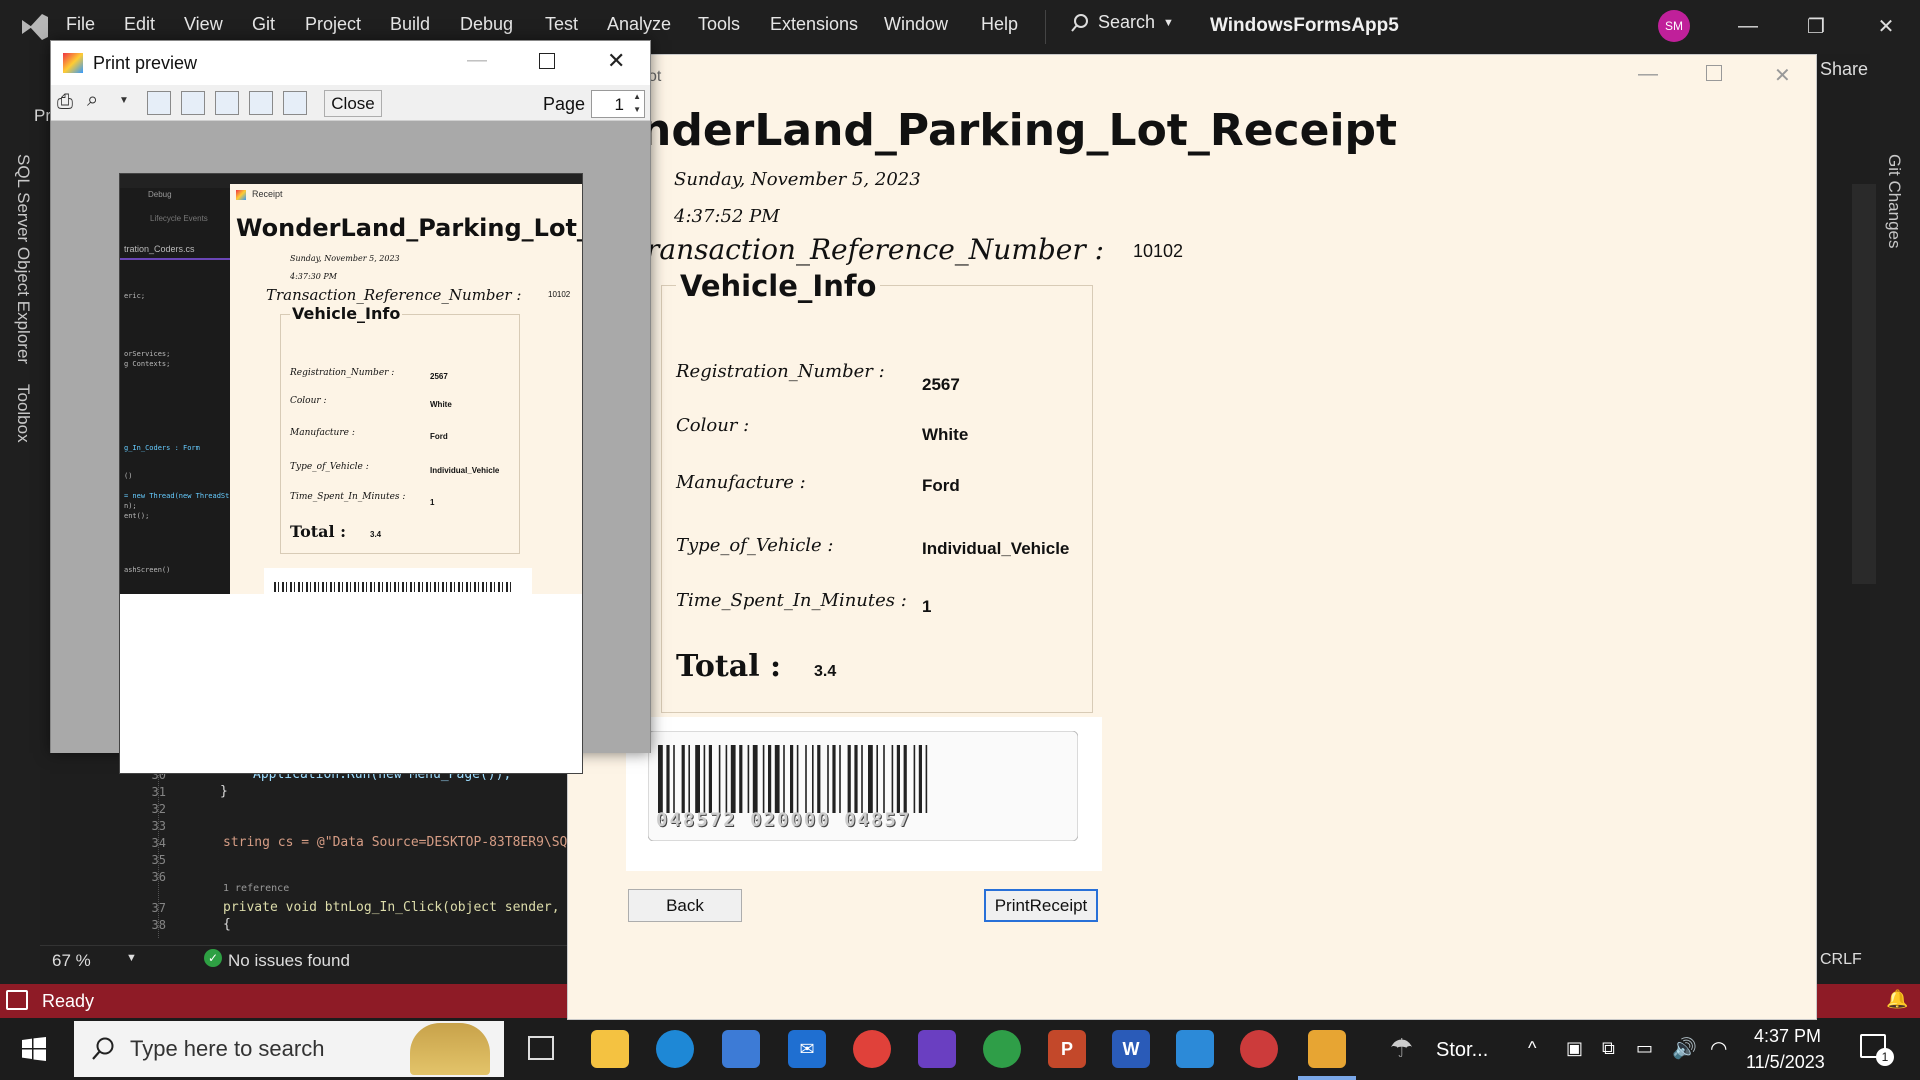 This screenshot has width=1920, height=1080. What do you see at coordinates (719, 24) in the screenshot?
I see `menu-tools: Tools` at bounding box center [719, 24].